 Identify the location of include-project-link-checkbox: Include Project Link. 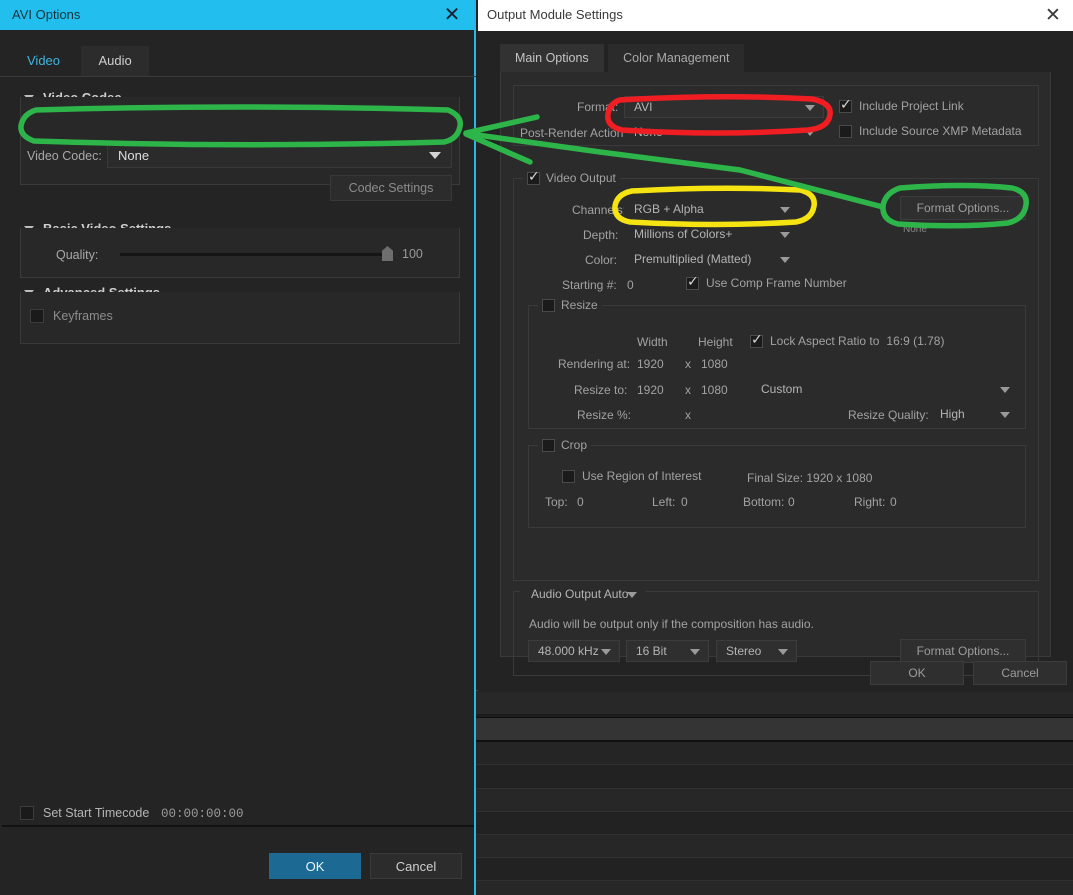
(901, 105).